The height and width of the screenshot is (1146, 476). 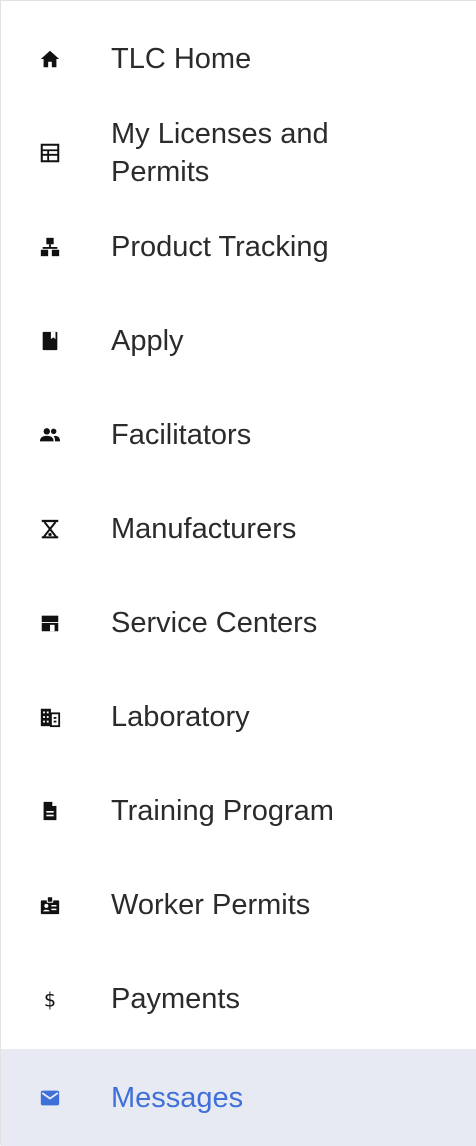 What do you see at coordinates (211, 905) in the screenshot?
I see `nav-item-label: Worker Permits` at bounding box center [211, 905].